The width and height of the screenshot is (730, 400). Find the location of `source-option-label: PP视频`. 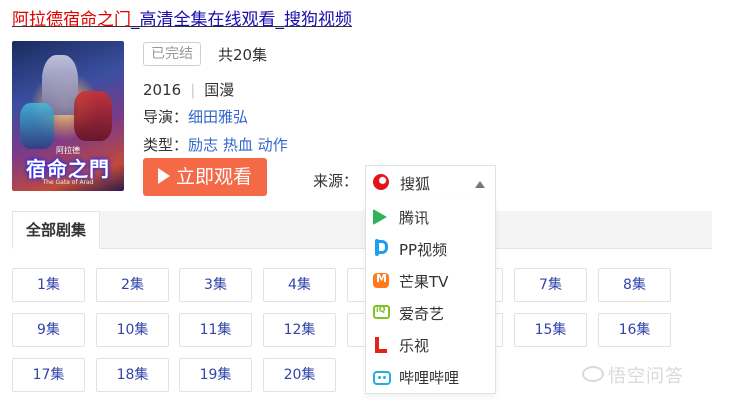

source-option-label: PP视频 is located at coordinates (423, 250).